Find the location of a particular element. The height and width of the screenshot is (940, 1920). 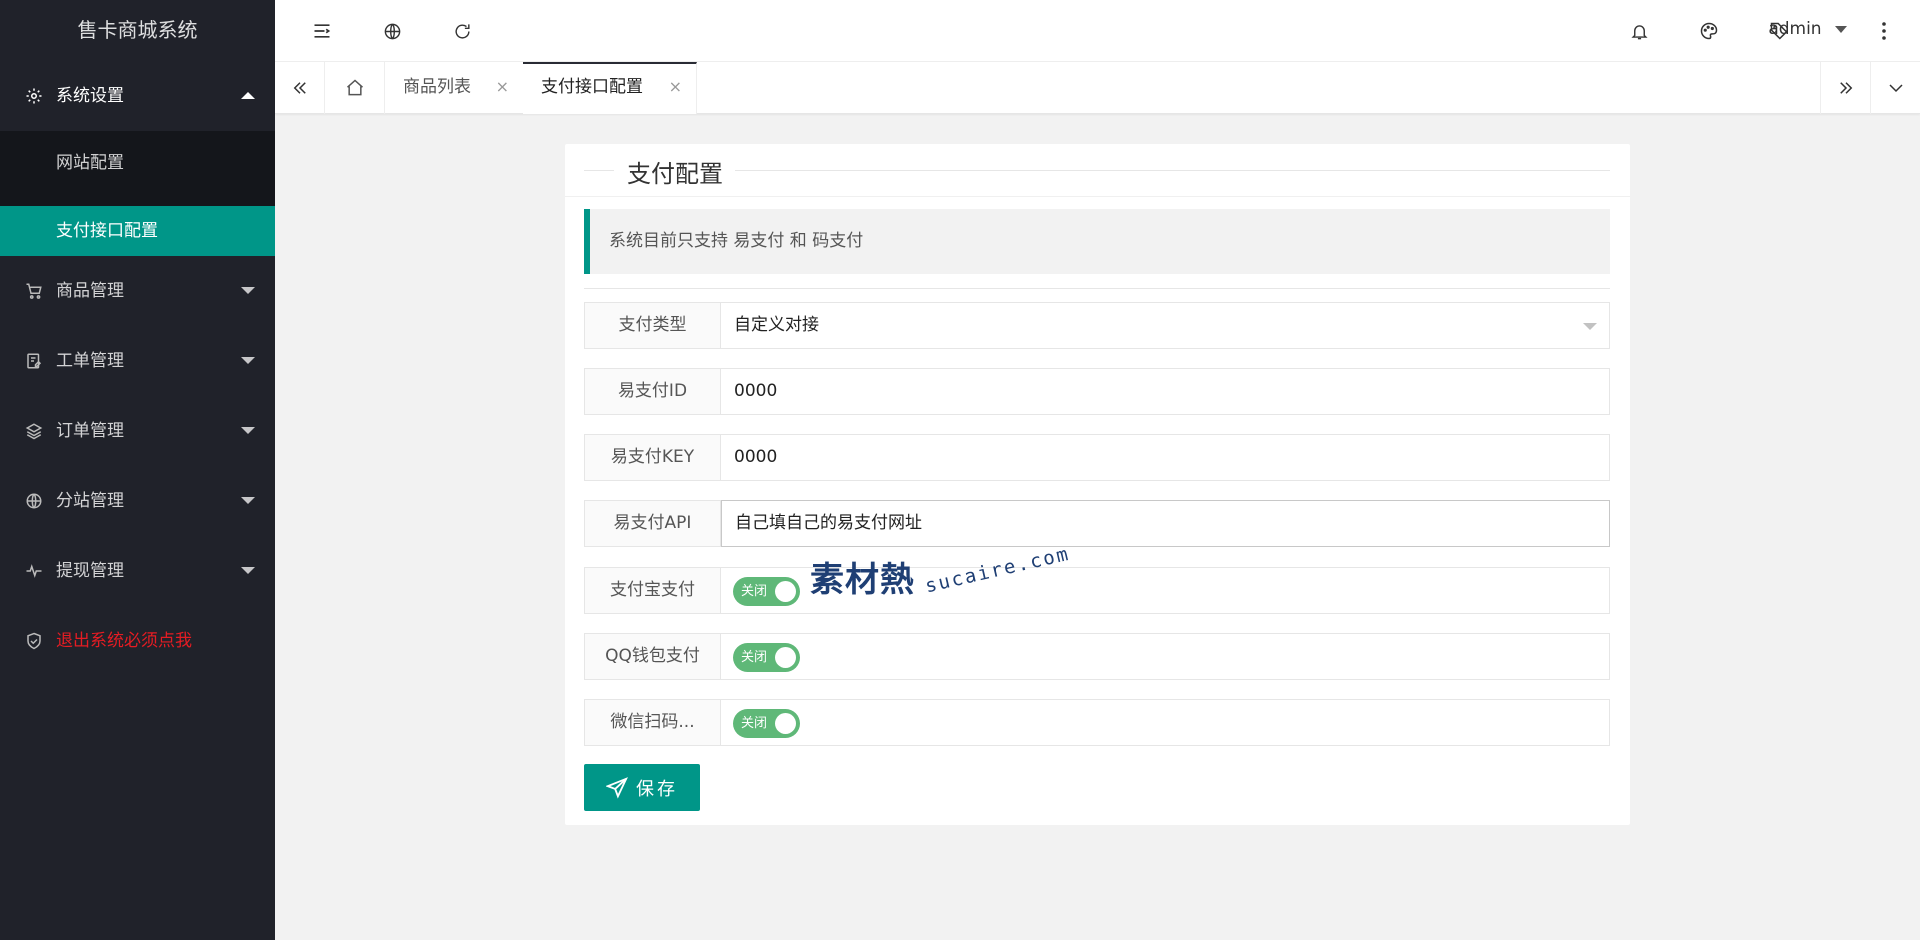

pay-type-label: 支付类型 is located at coordinates (653, 325).